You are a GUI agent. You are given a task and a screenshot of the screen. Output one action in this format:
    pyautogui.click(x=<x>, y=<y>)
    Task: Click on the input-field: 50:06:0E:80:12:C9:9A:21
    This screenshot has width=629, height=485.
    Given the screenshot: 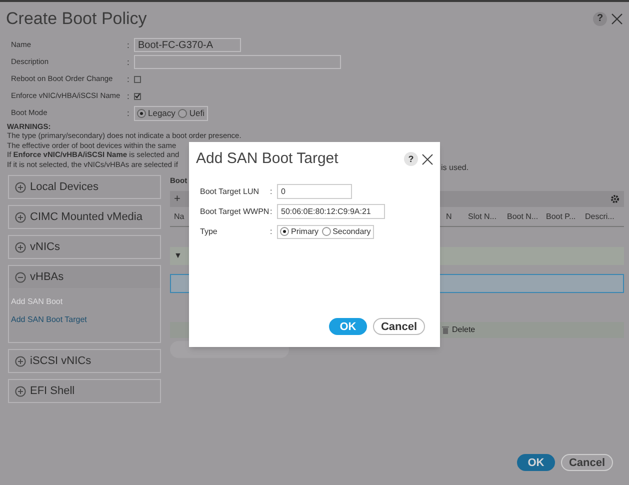 What is the action you would take?
    pyautogui.click(x=331, y=211)
    